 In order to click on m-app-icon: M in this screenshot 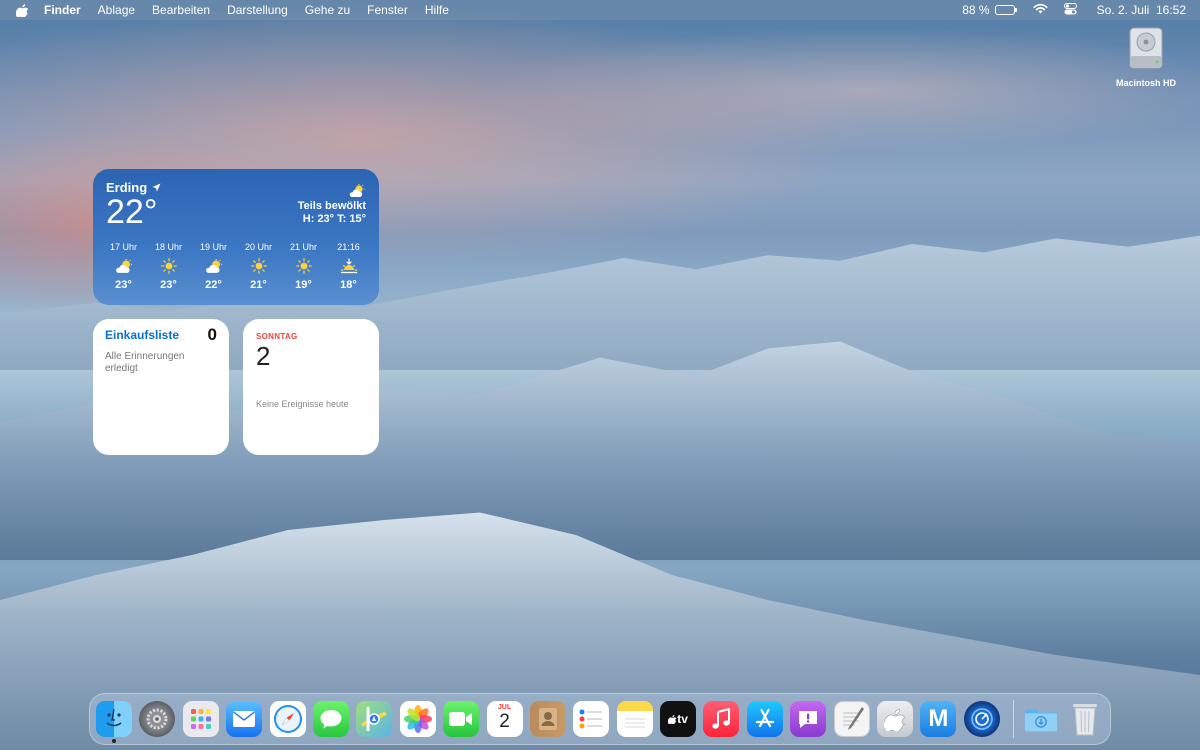, I will do `click(938, 719)`.